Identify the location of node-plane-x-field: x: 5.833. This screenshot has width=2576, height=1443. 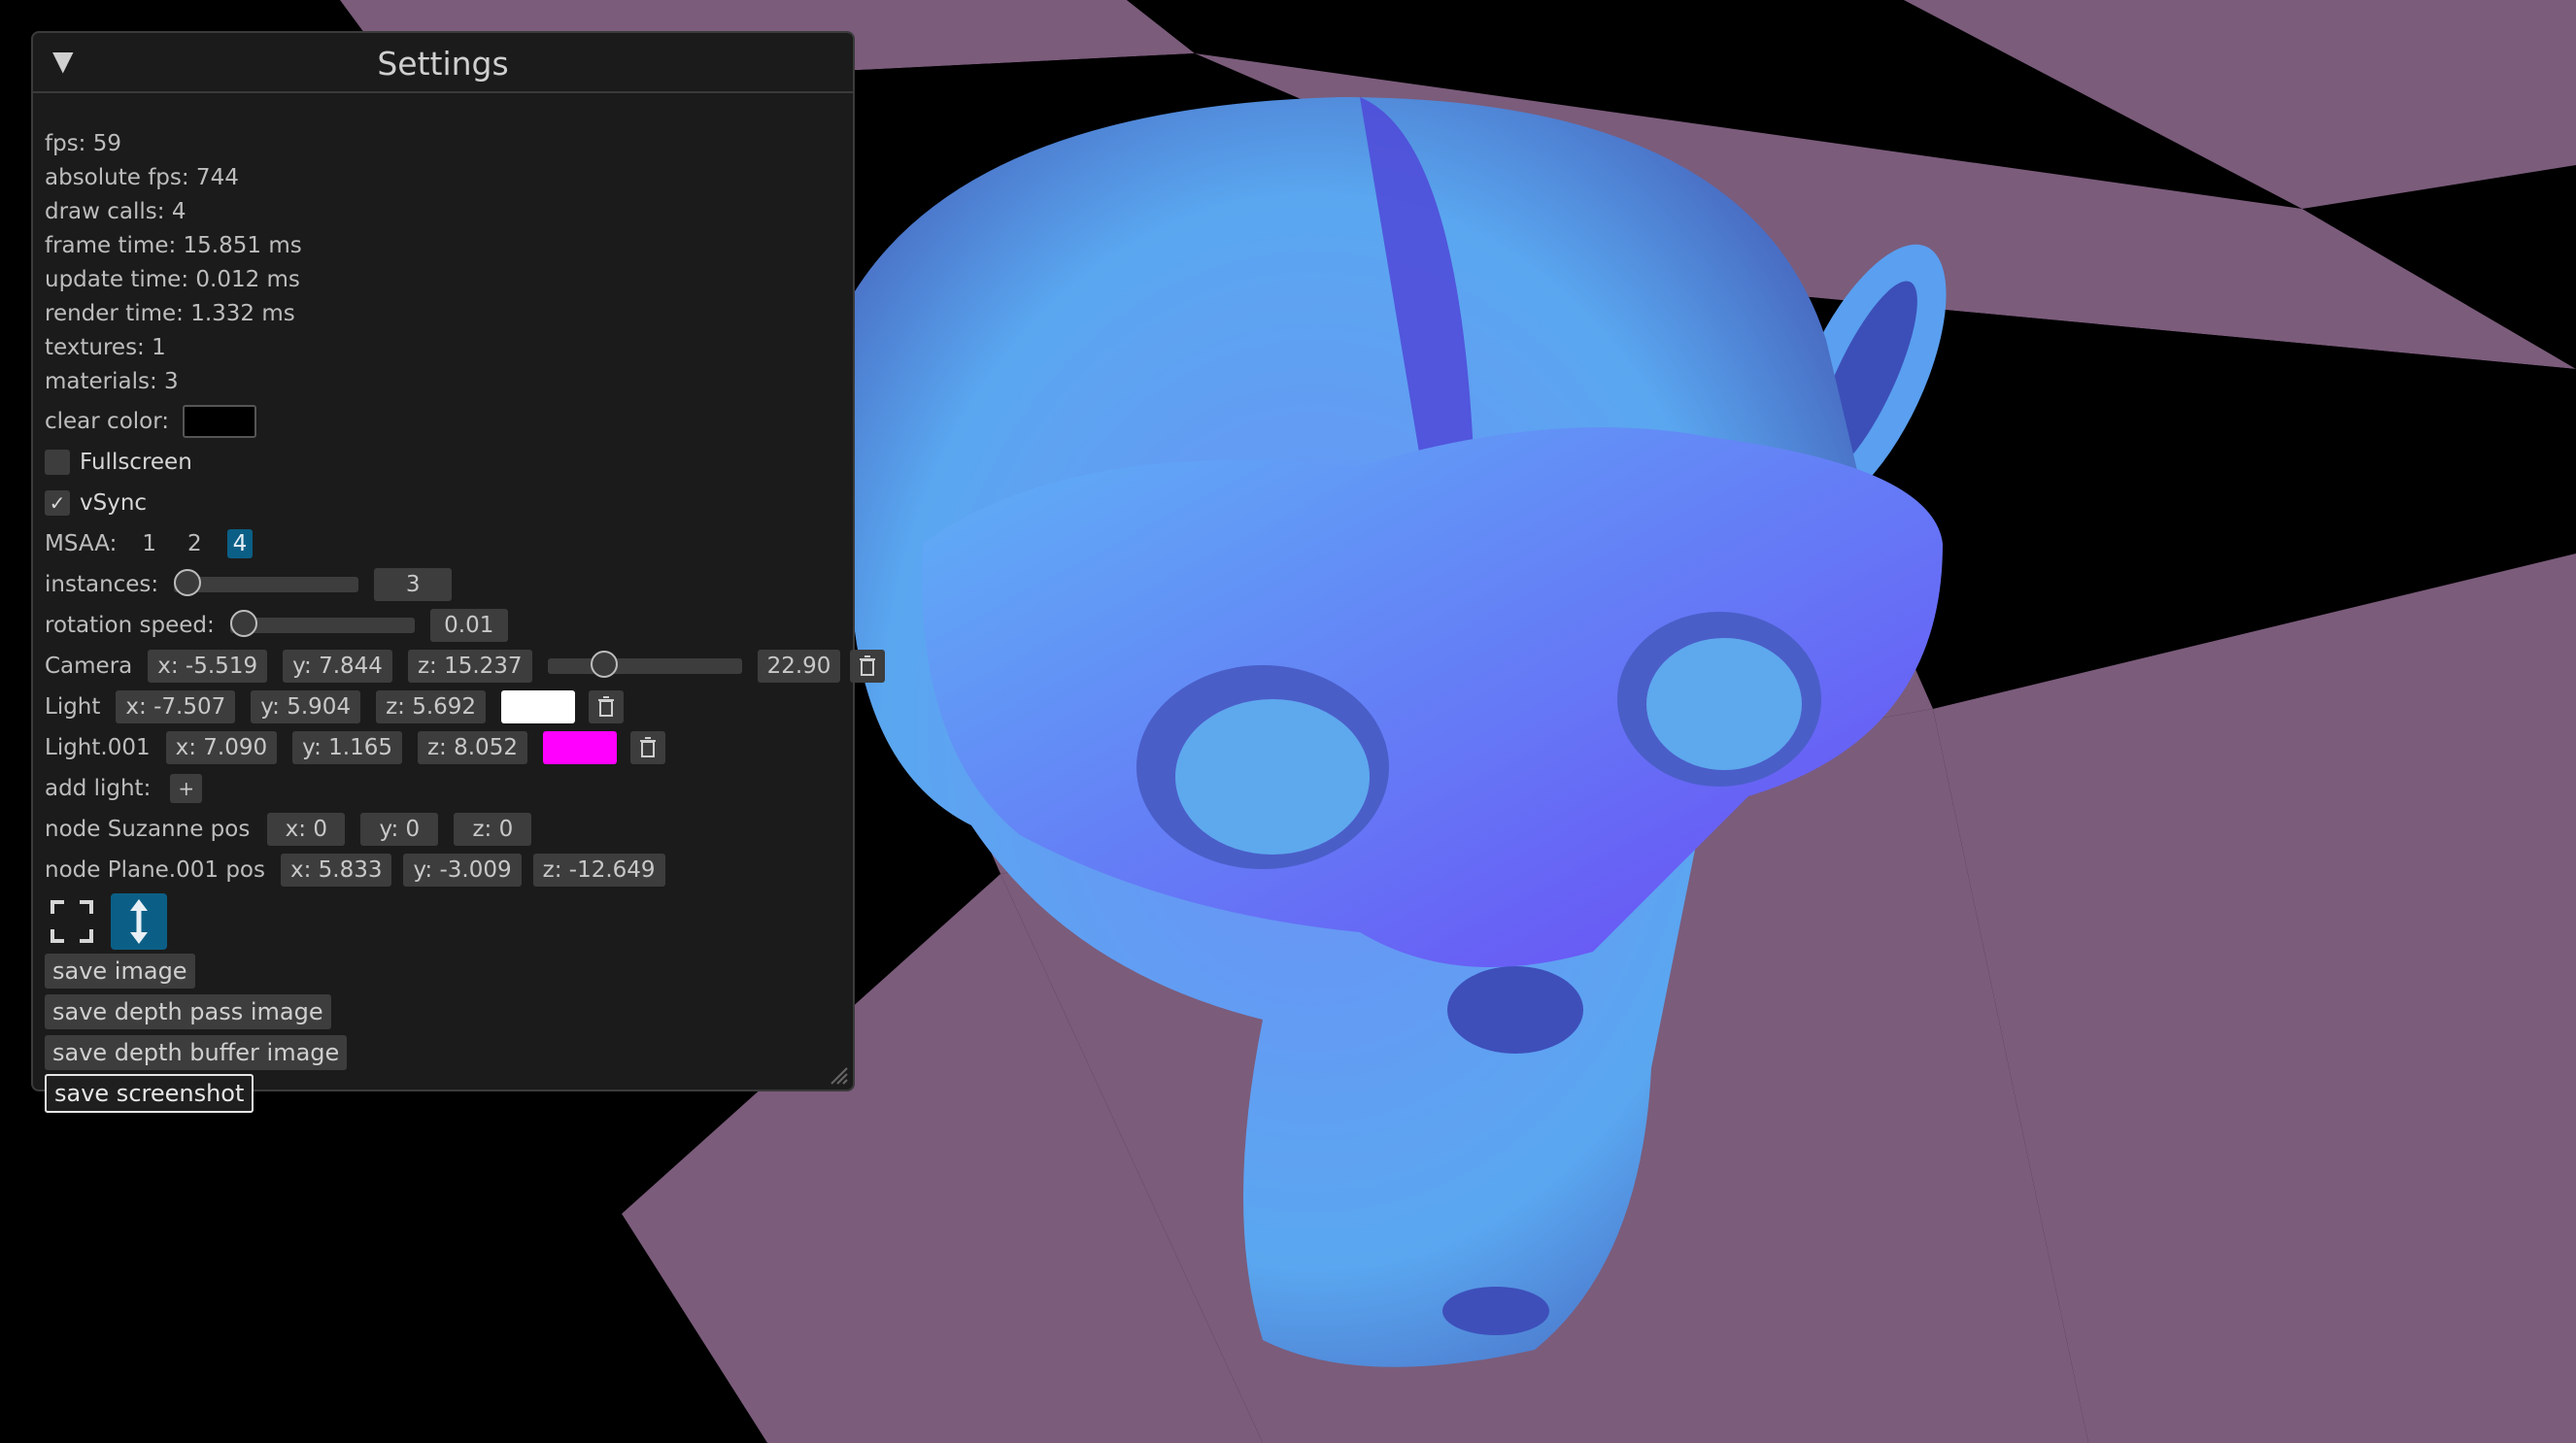
(336, 870).